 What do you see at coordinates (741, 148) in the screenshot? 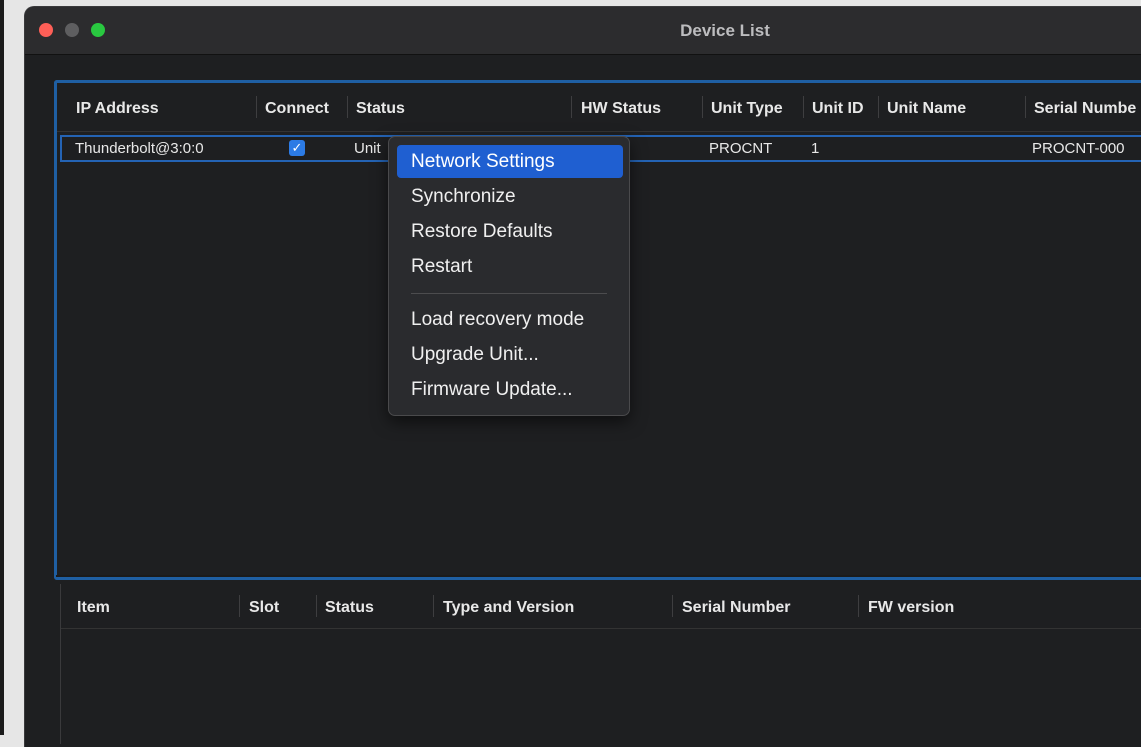
I see `cell-unit-type: PROCNT` at bounding box center [741, 148].